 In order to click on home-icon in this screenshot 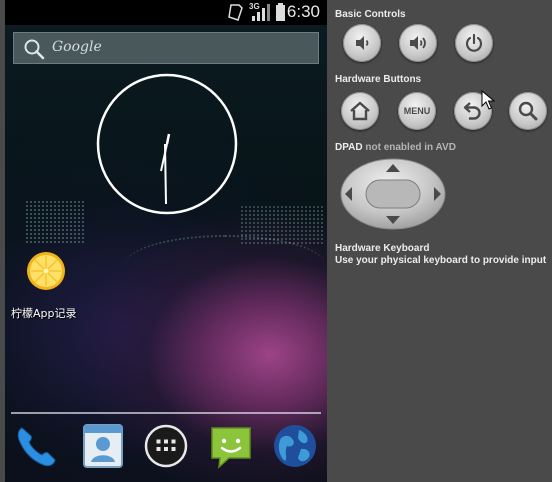, I will do `click(360, 111)`.